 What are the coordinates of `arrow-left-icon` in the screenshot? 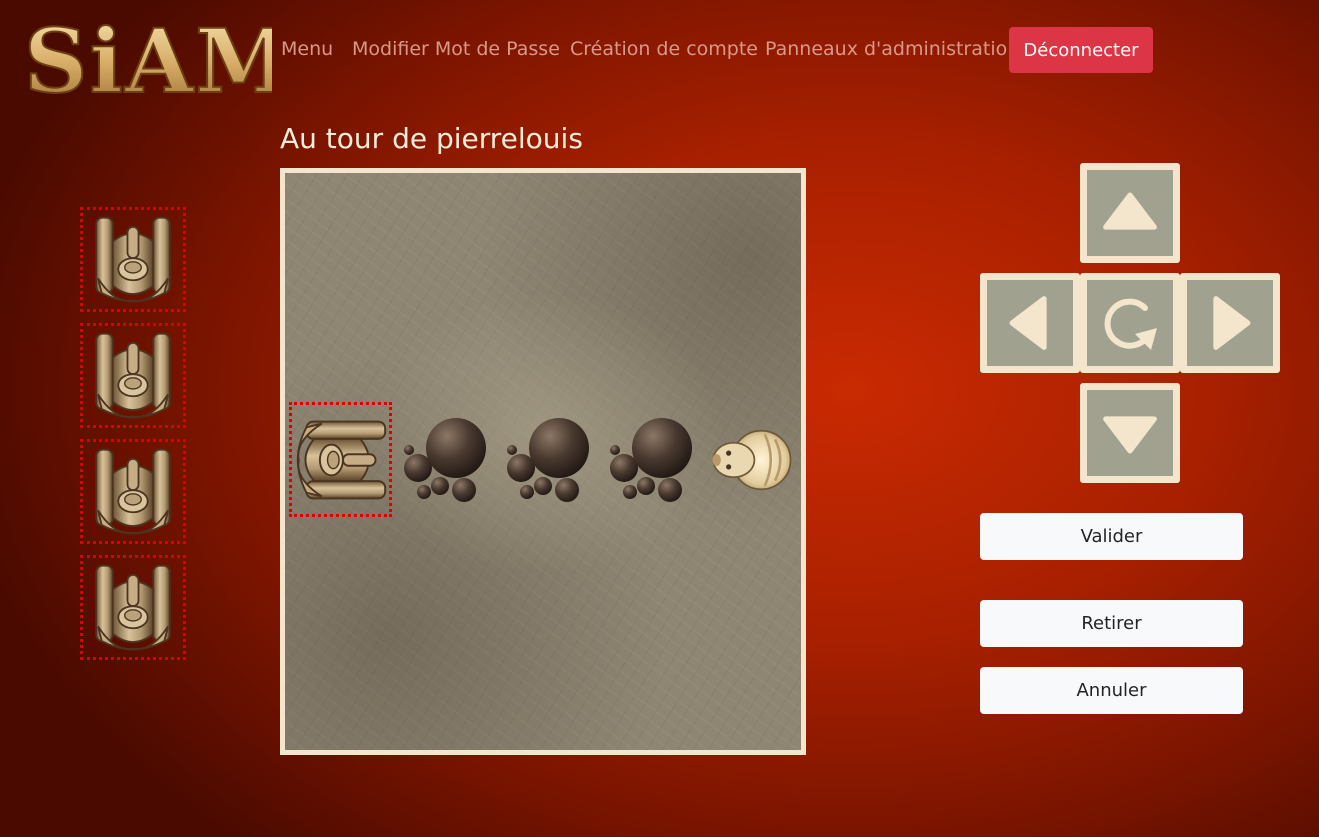 It's located at (1030, 323).